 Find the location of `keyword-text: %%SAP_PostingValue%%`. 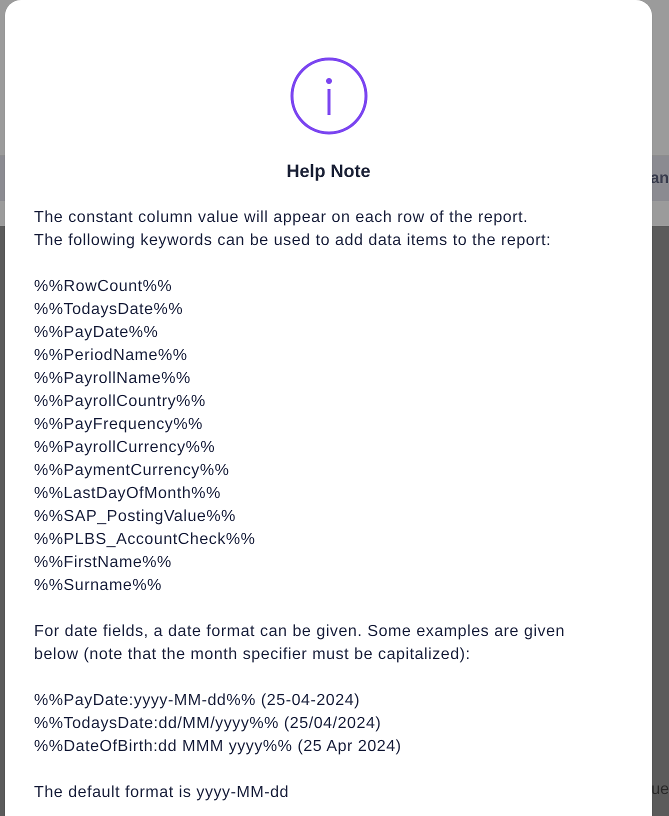

keyword-text: %%SAP_PostingValue%% is located at coordinates (135, 517).